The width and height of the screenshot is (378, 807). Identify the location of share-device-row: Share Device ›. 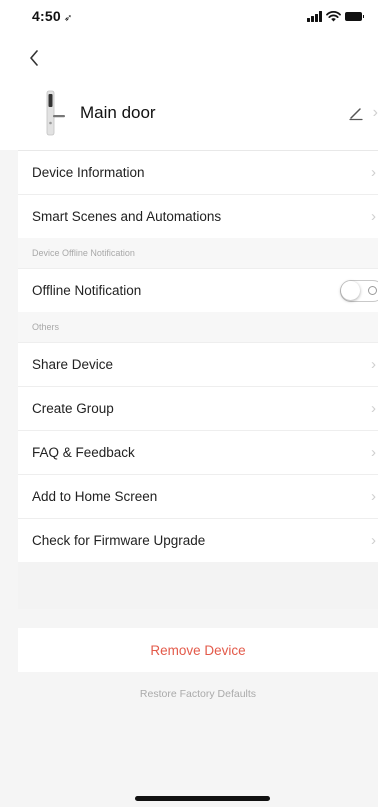
(198, 364).